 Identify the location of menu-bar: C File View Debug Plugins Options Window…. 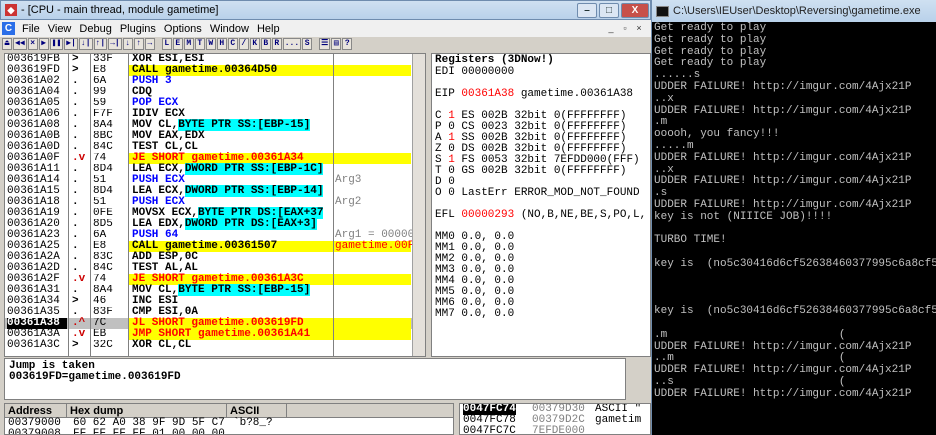
(325, 28).